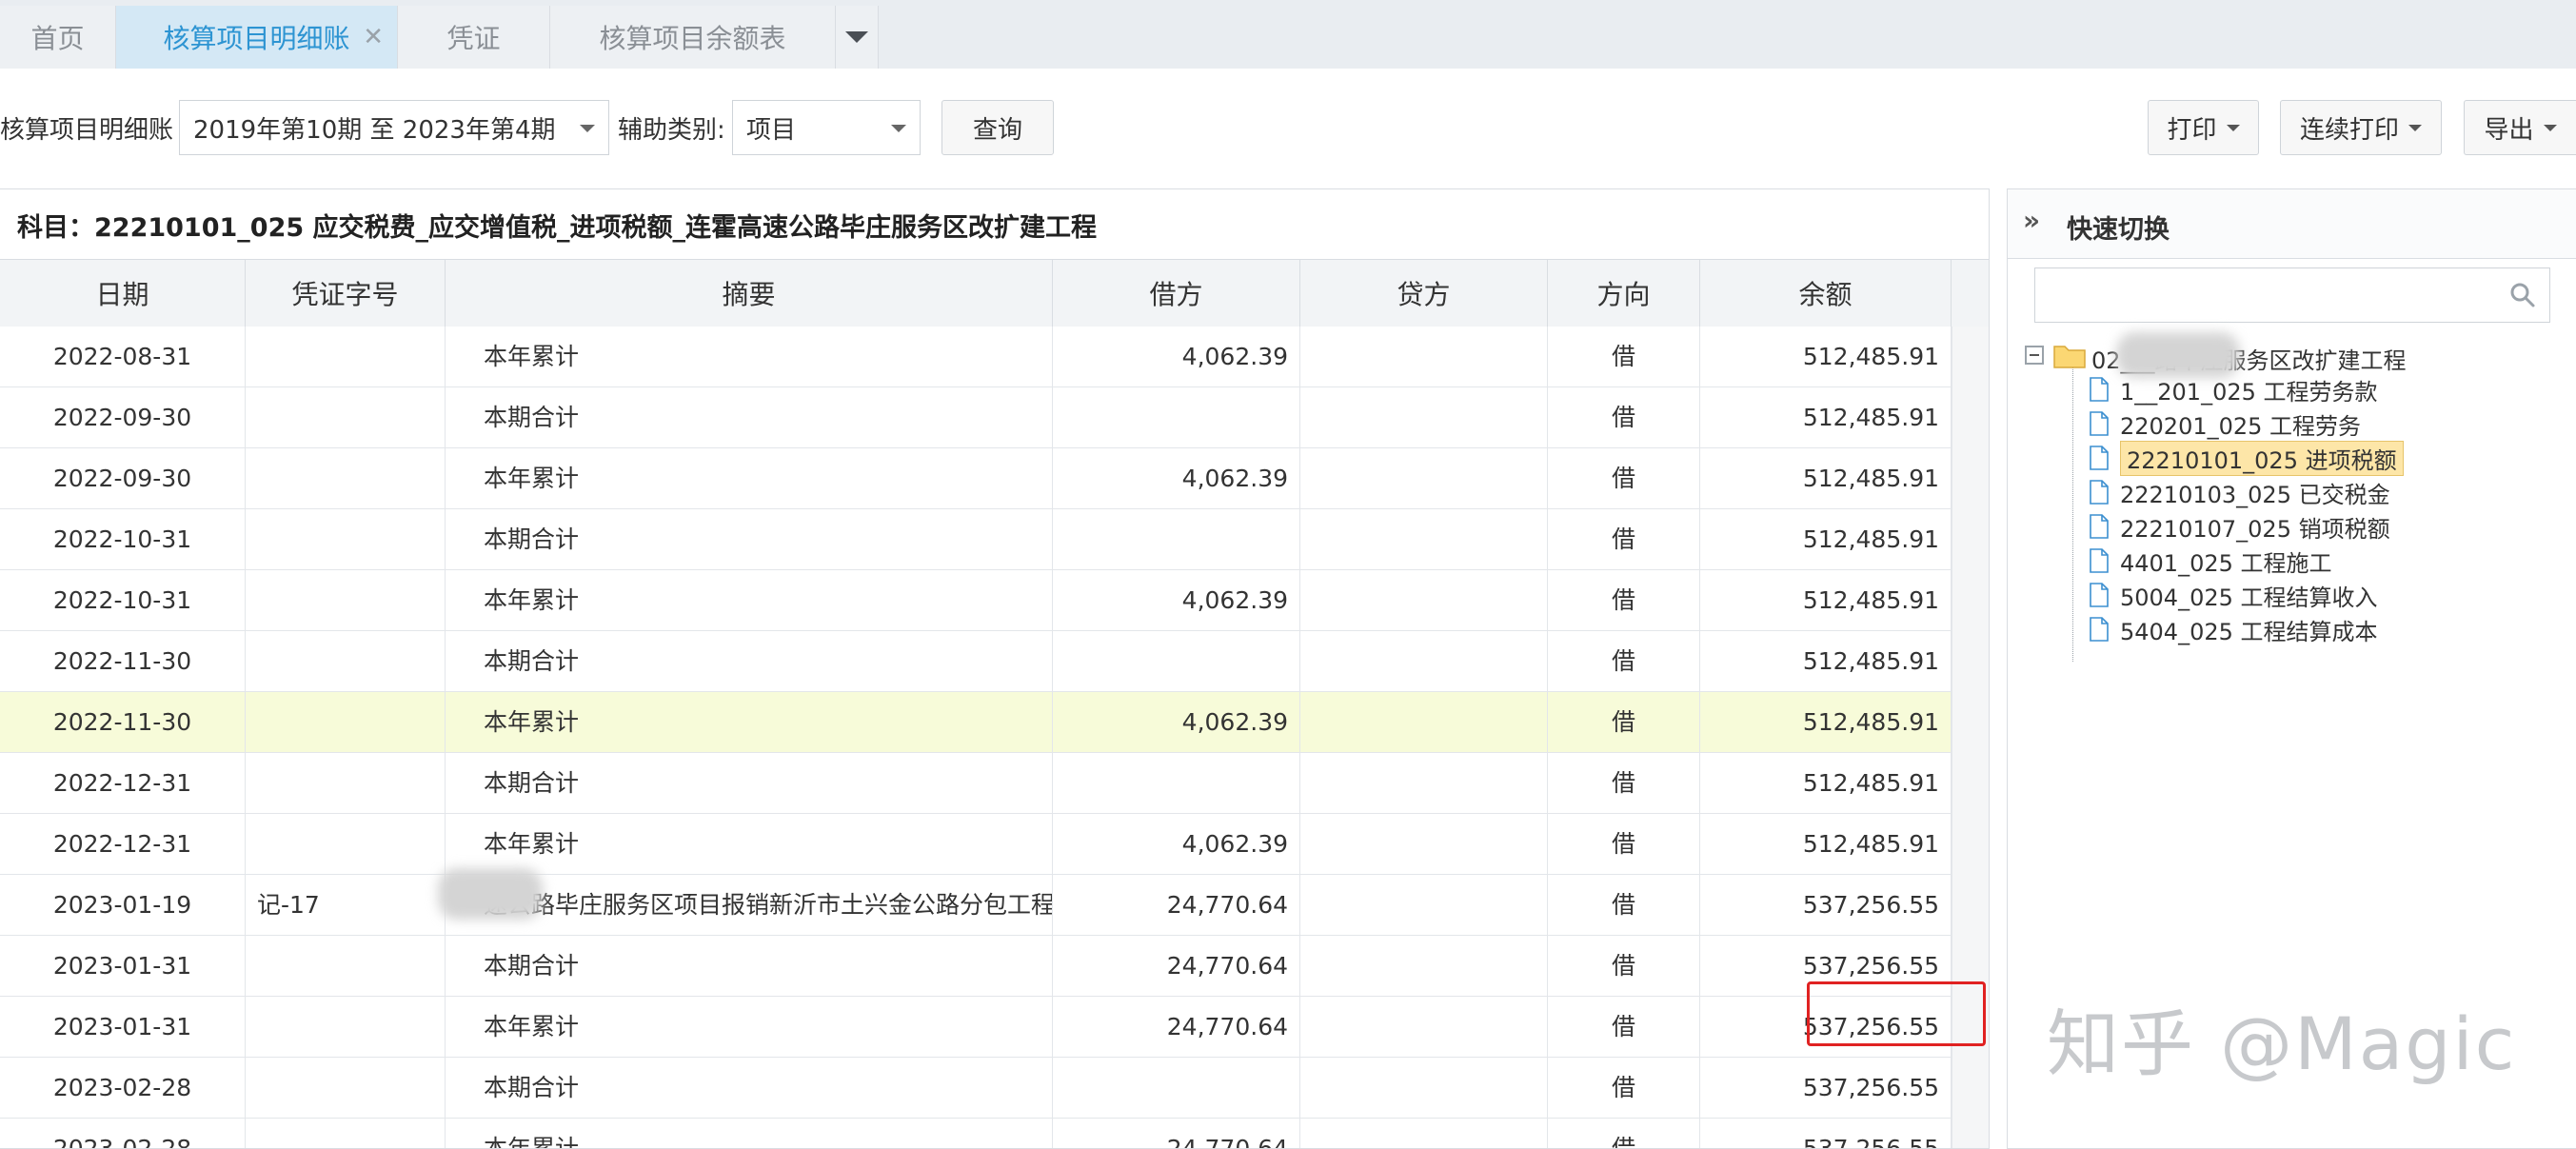  I want to click on continuous-print-button: 连续打印, so click(2361, 128).